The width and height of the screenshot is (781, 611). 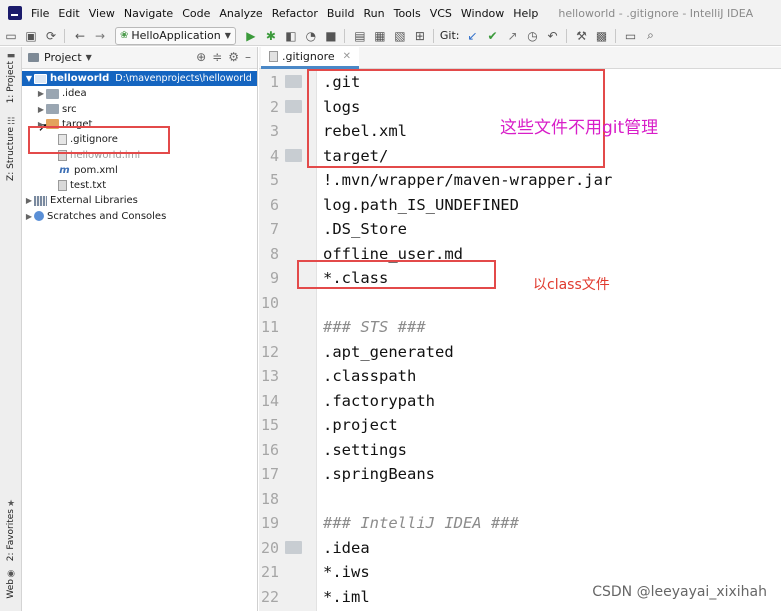 What do you see at coordinates (139, 216) in the screenshot?
I see `tree-item-scratches-and-consoles: ▶ Scratches and Consoles` at bounding box center [139, 216].